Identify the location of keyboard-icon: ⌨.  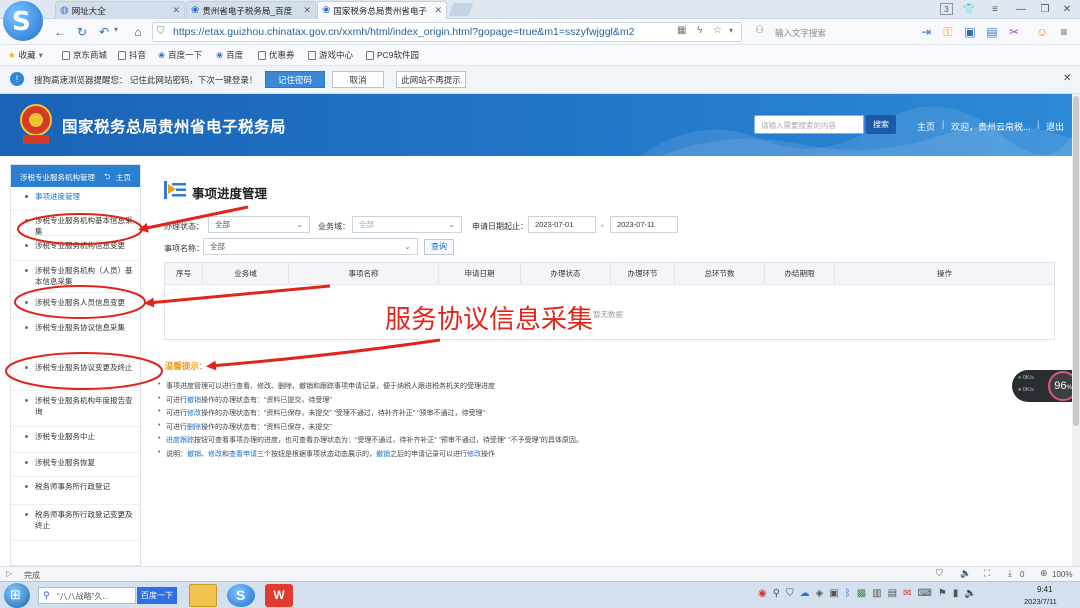
(924, 593).